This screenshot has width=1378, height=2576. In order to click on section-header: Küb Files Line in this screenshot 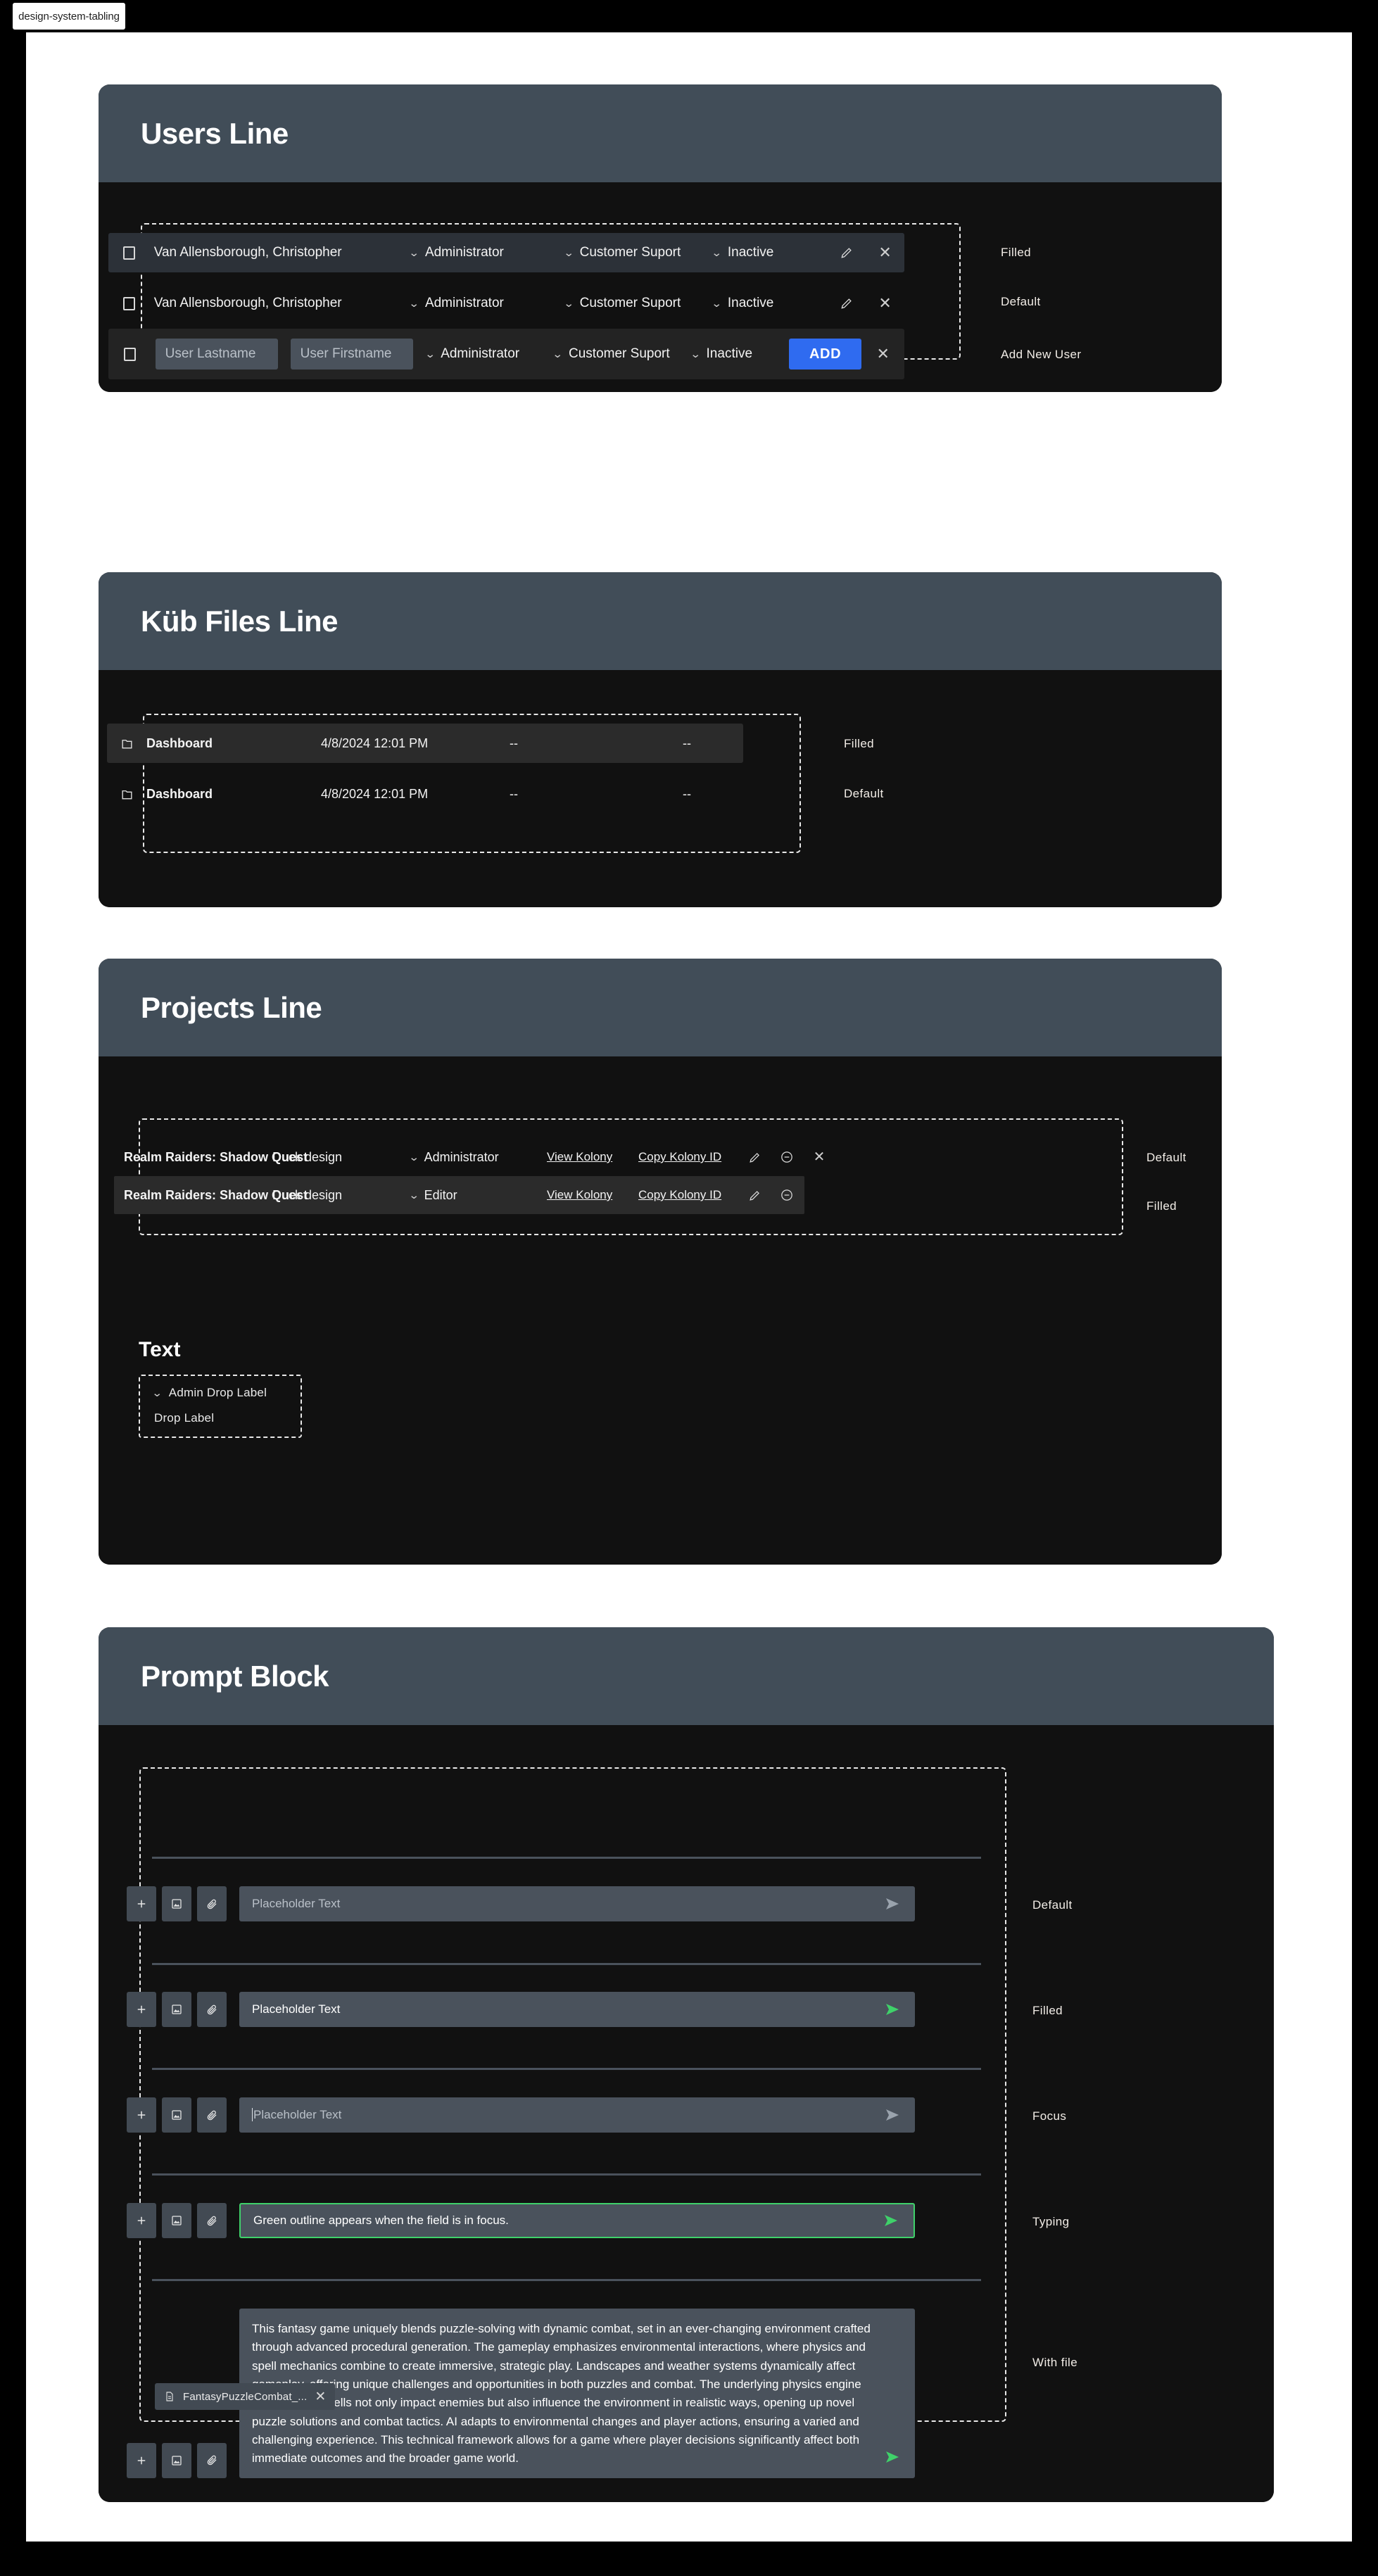, I will do `click(660, 621)`.